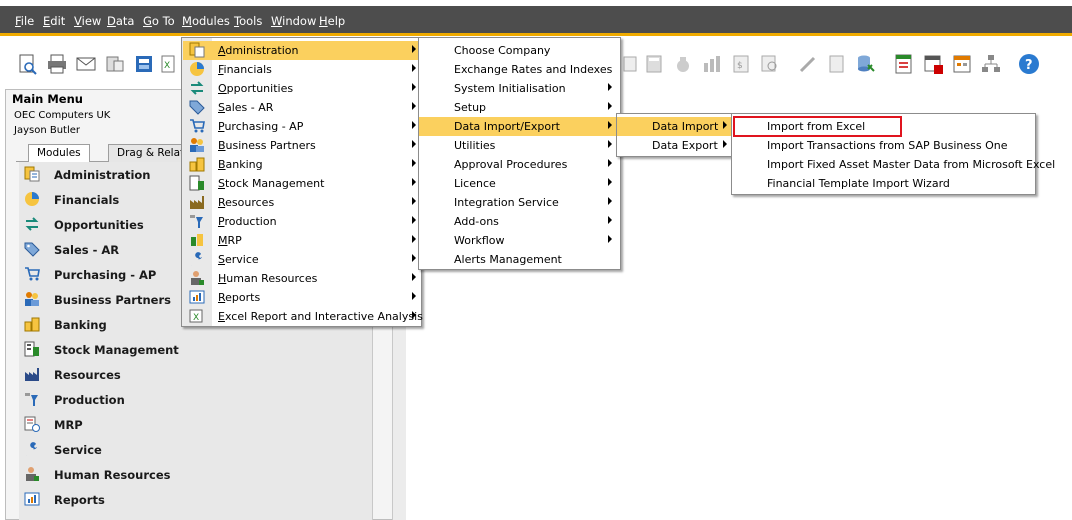 The width and height of the screenshot is (1072, 520). I want to click on module-production: Production, so click(196, 399).